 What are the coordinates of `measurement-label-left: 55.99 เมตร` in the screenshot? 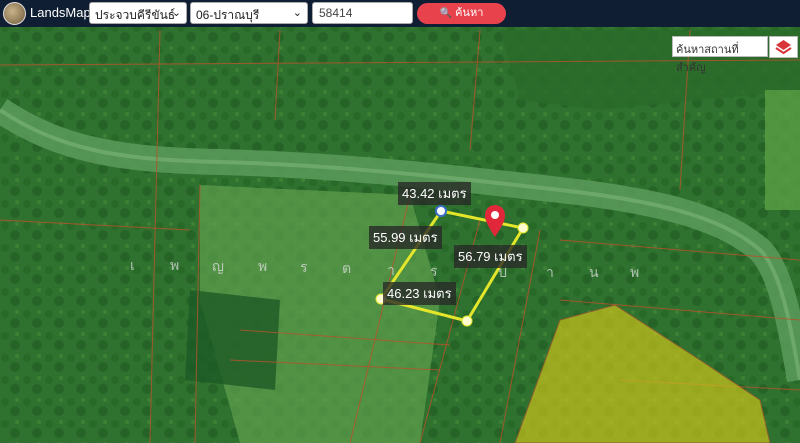 It's located at (405, 237).